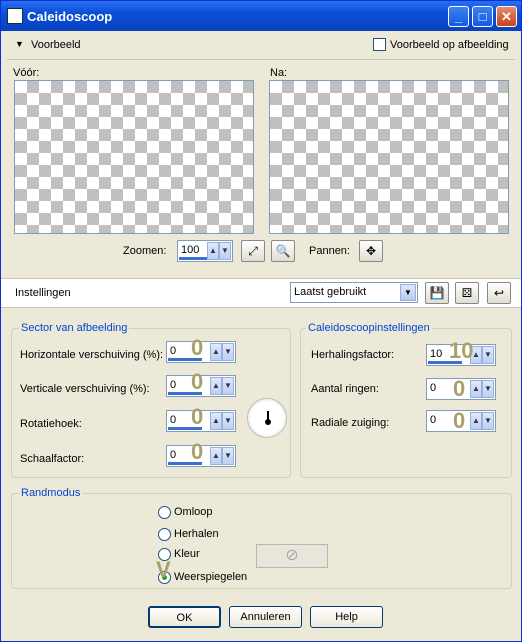 This screenshot has height=642, width=522. Describe the element at coordinates (211, 577) in the screenshot. I see `edge-mirror-label: Weerspiegelen` at that location.